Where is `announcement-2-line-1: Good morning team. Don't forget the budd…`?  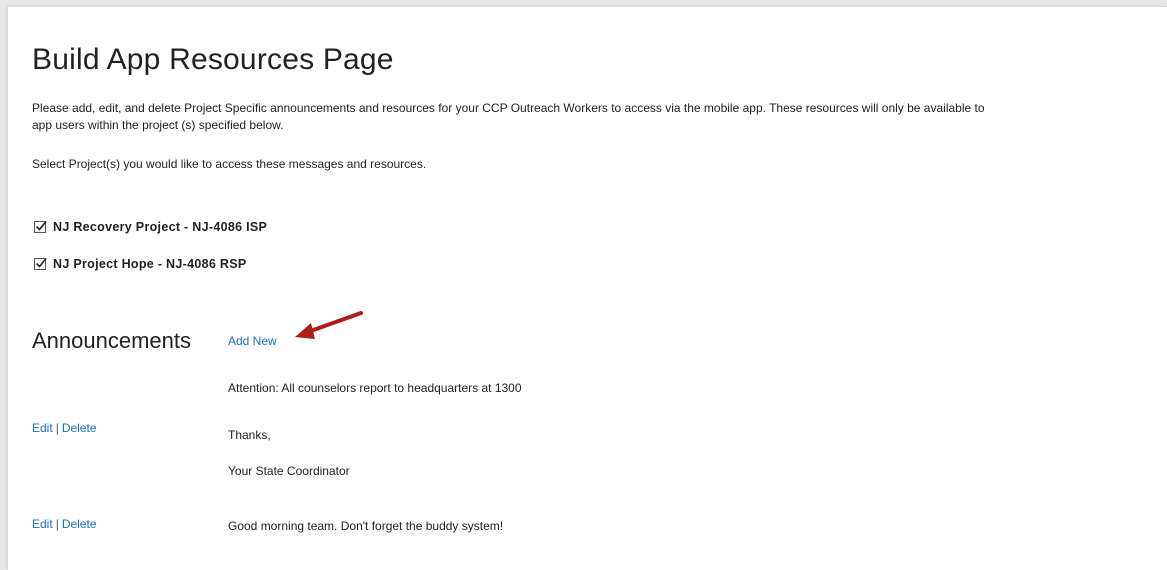 announcement-2-line-1: Good morning team. Don't forget the budd… is located at coordinates (366, 526).